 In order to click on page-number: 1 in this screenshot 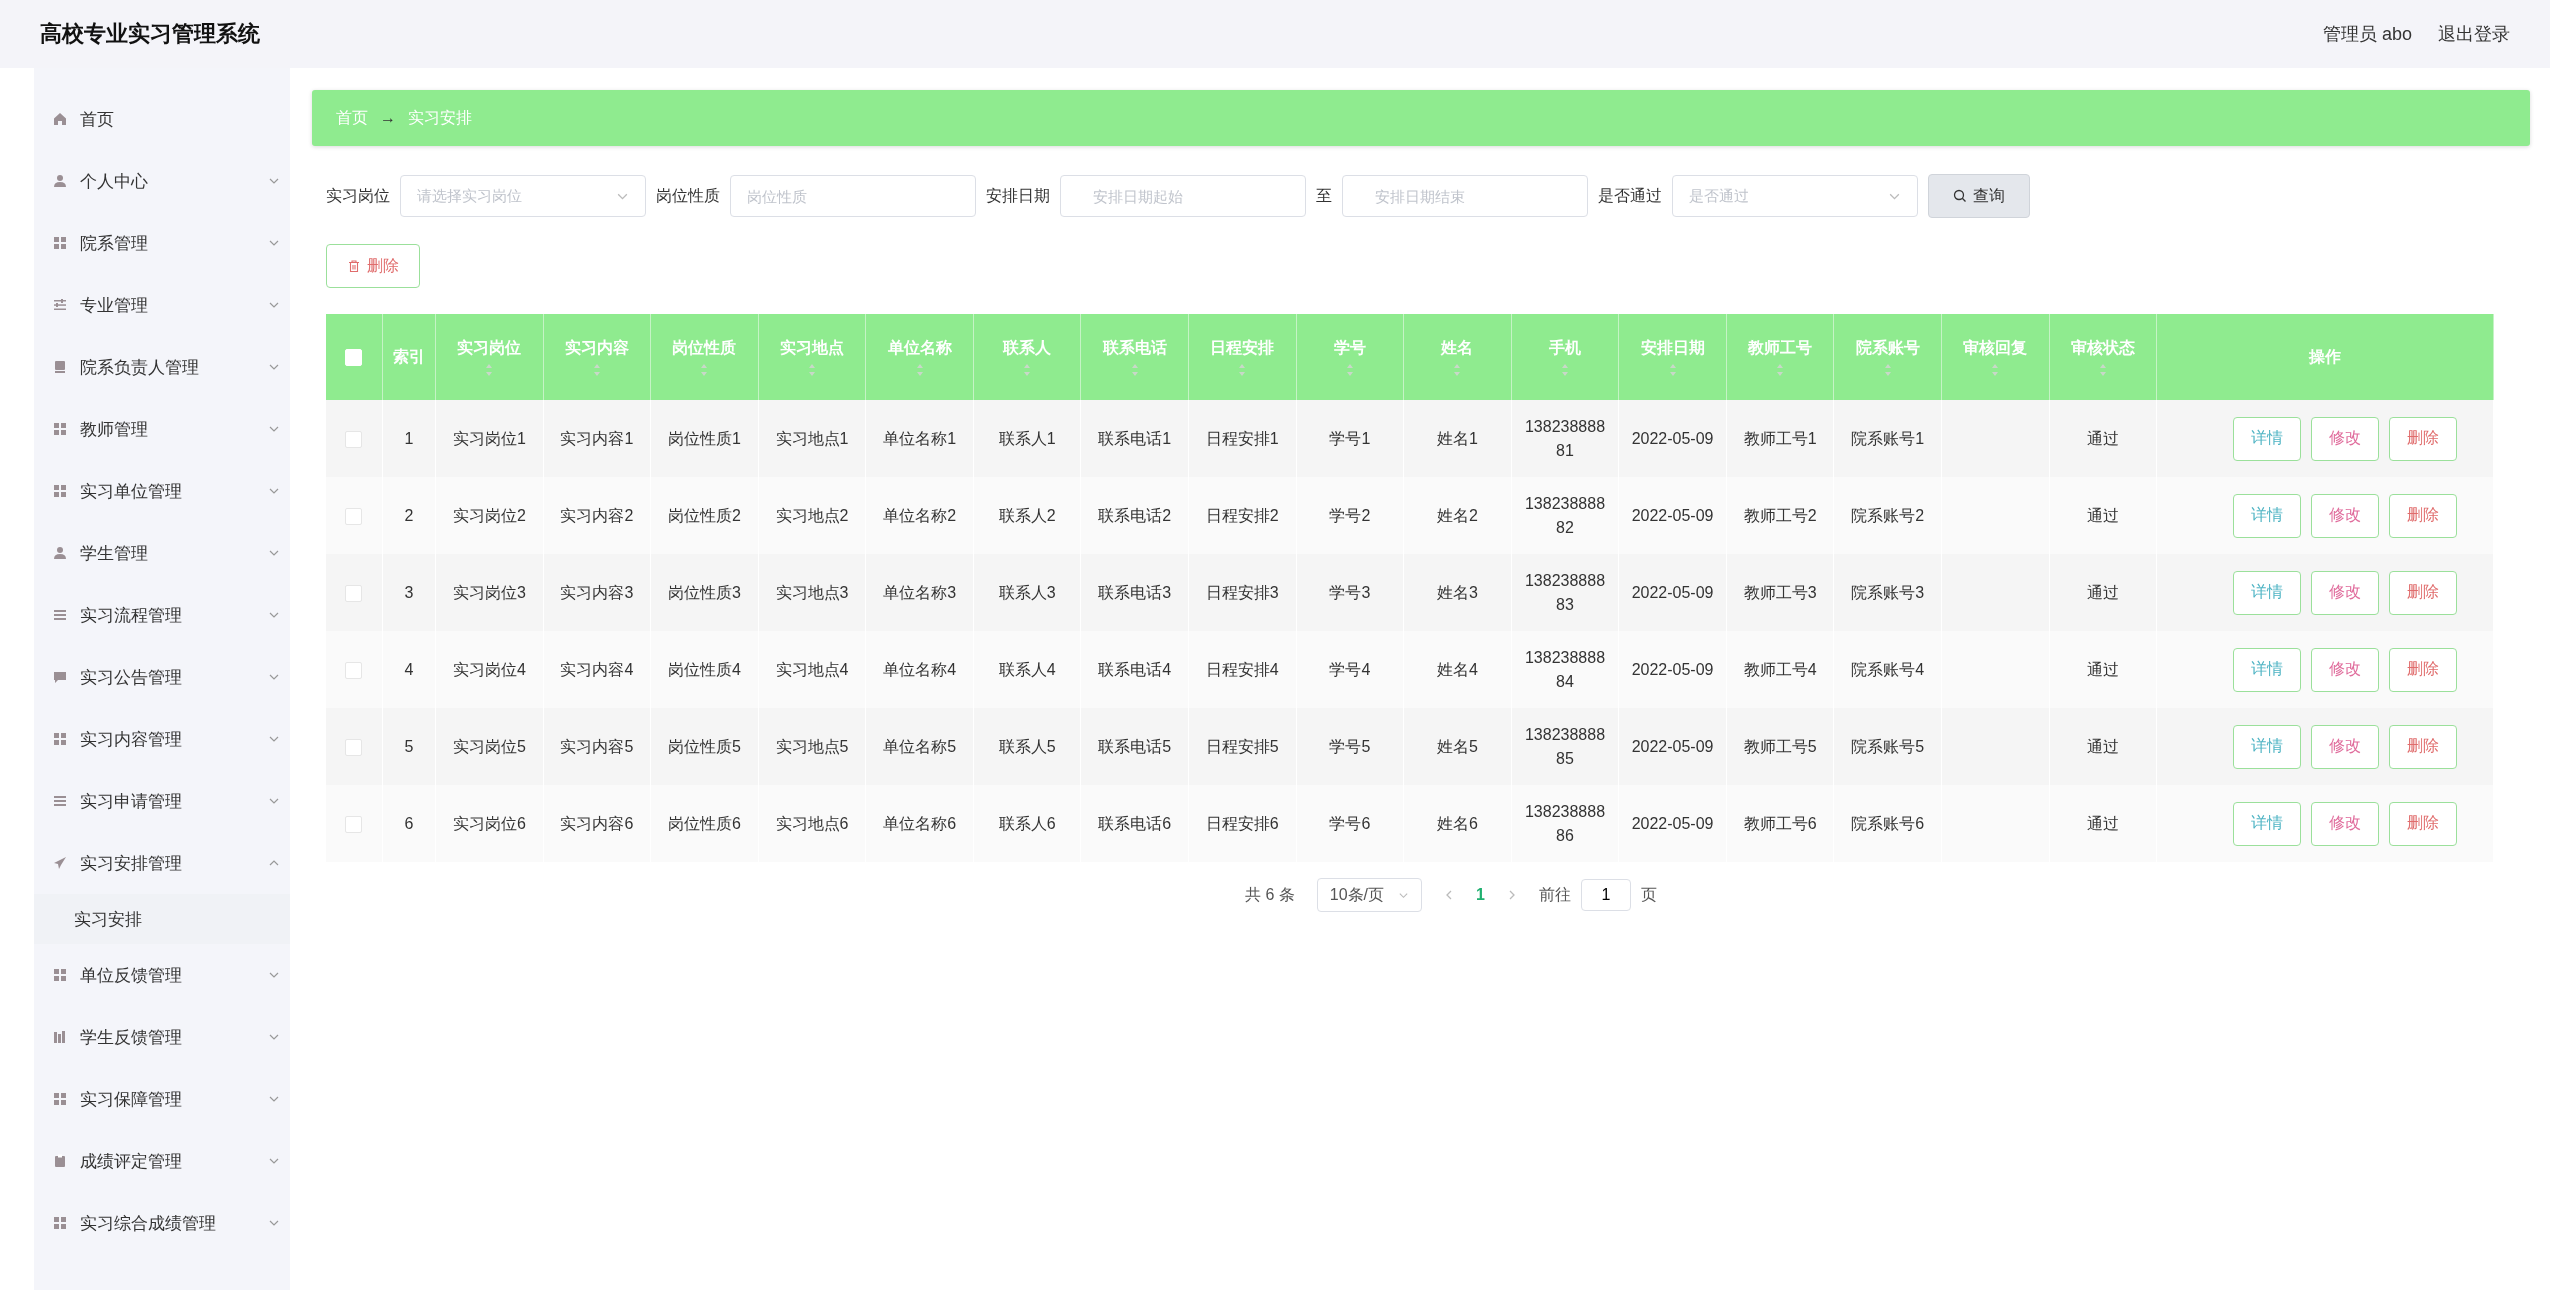, I will do `click(1480, 895)`.